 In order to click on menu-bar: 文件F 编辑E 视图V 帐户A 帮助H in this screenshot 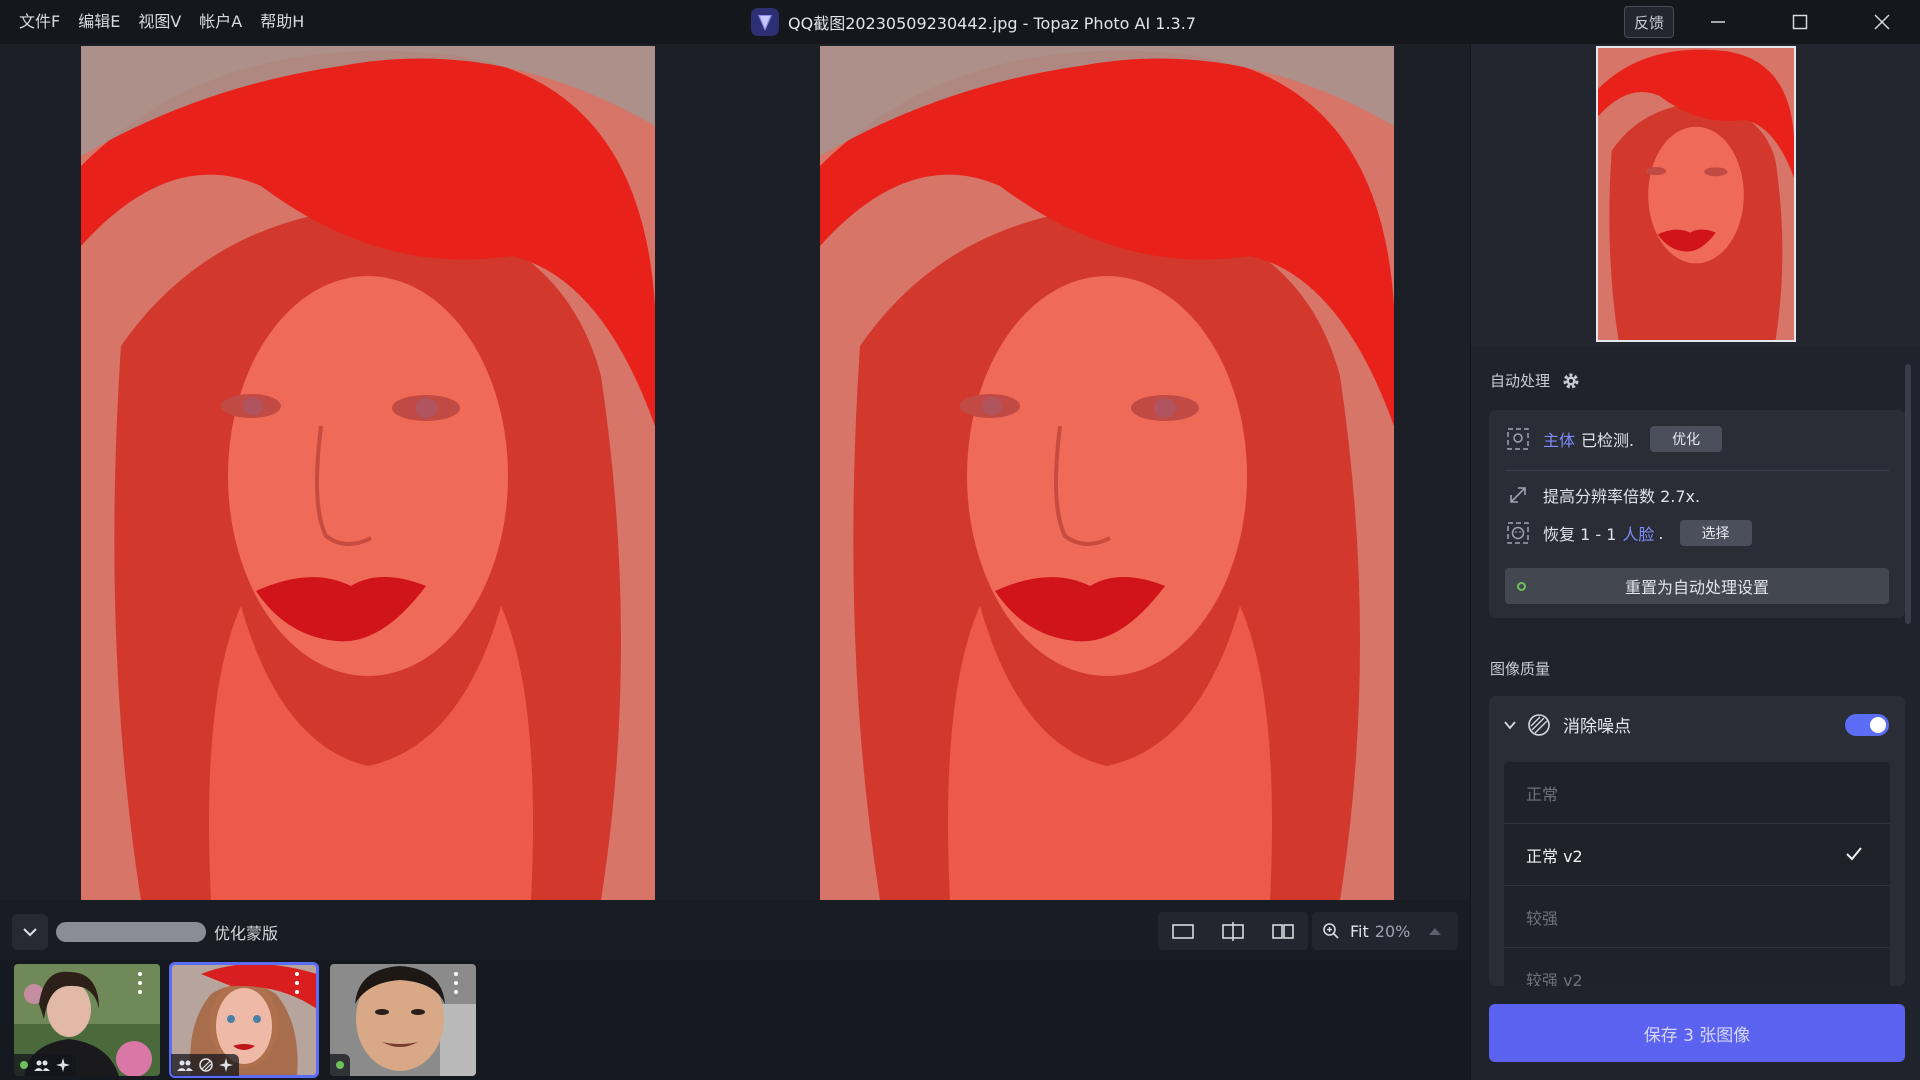, I will do `click(156, 22)`.